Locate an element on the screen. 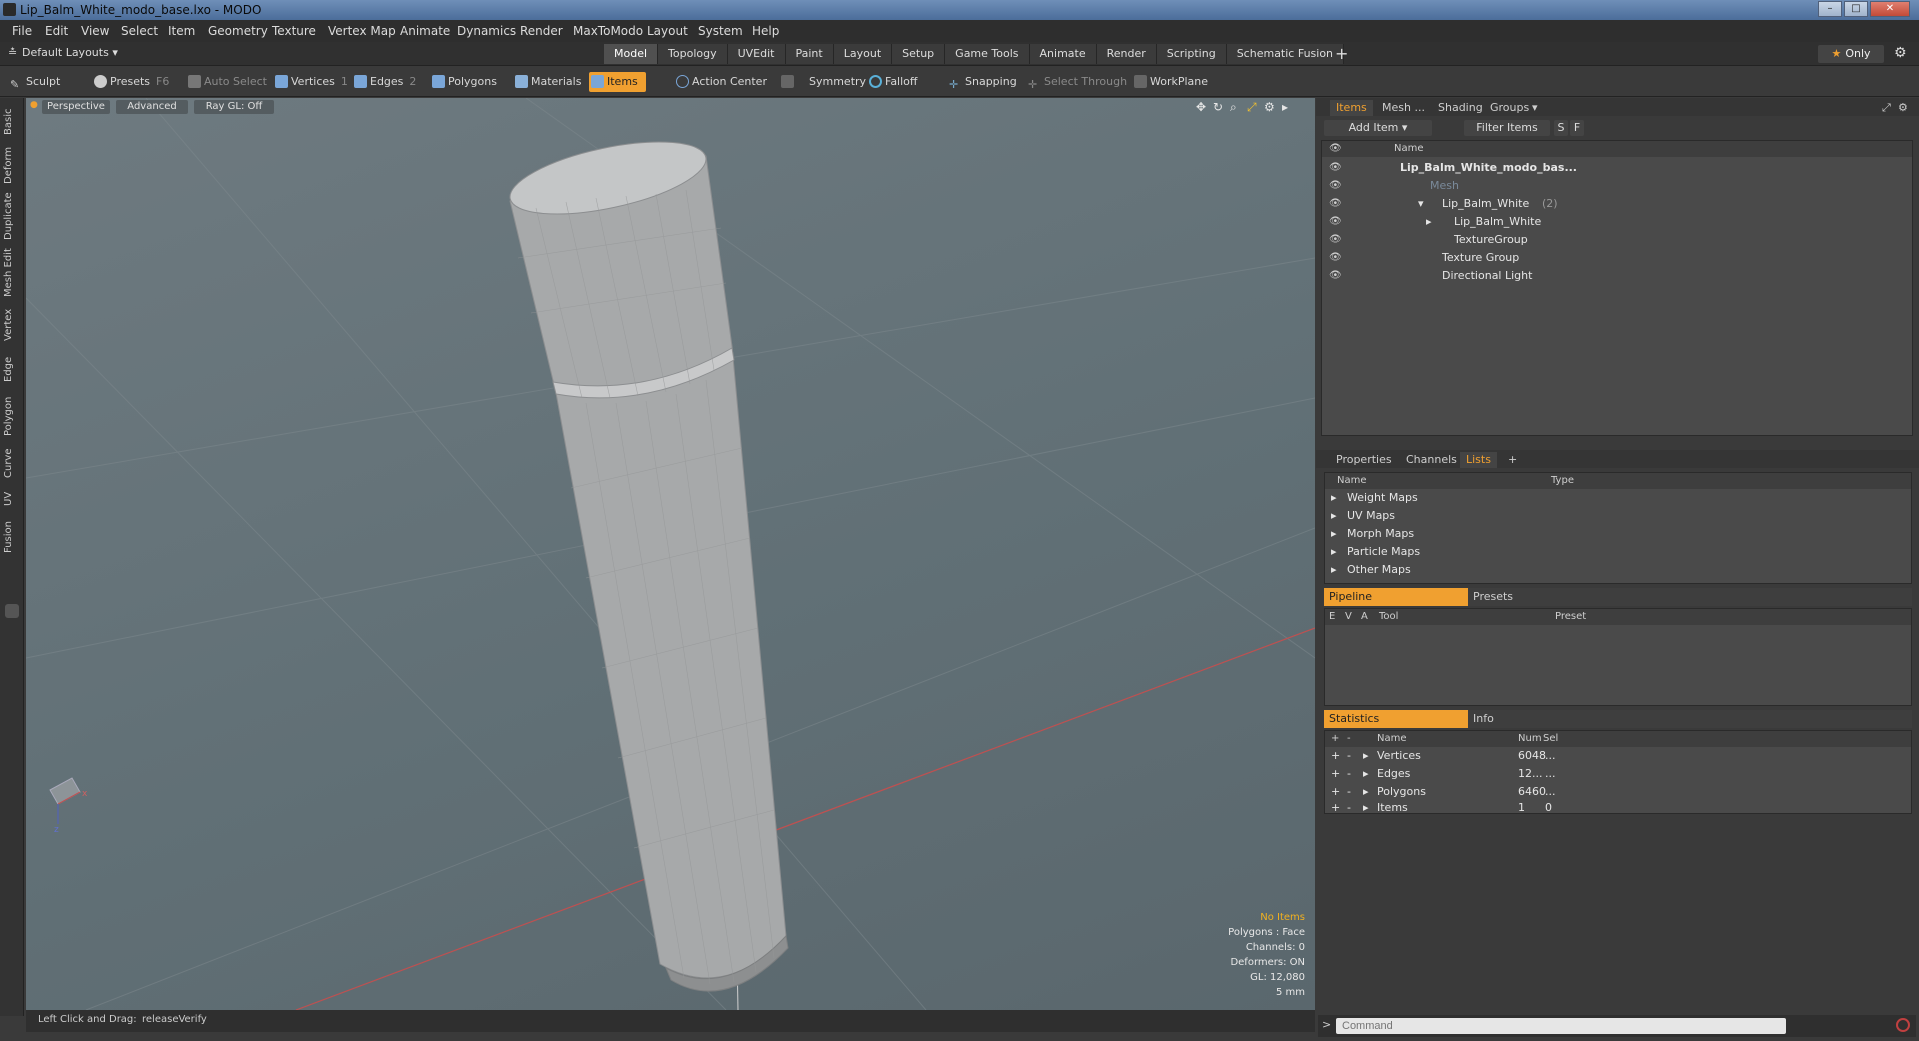 The image size is (1919, 1041). falloff-button: Falloff is located at coordinates (892, 82).